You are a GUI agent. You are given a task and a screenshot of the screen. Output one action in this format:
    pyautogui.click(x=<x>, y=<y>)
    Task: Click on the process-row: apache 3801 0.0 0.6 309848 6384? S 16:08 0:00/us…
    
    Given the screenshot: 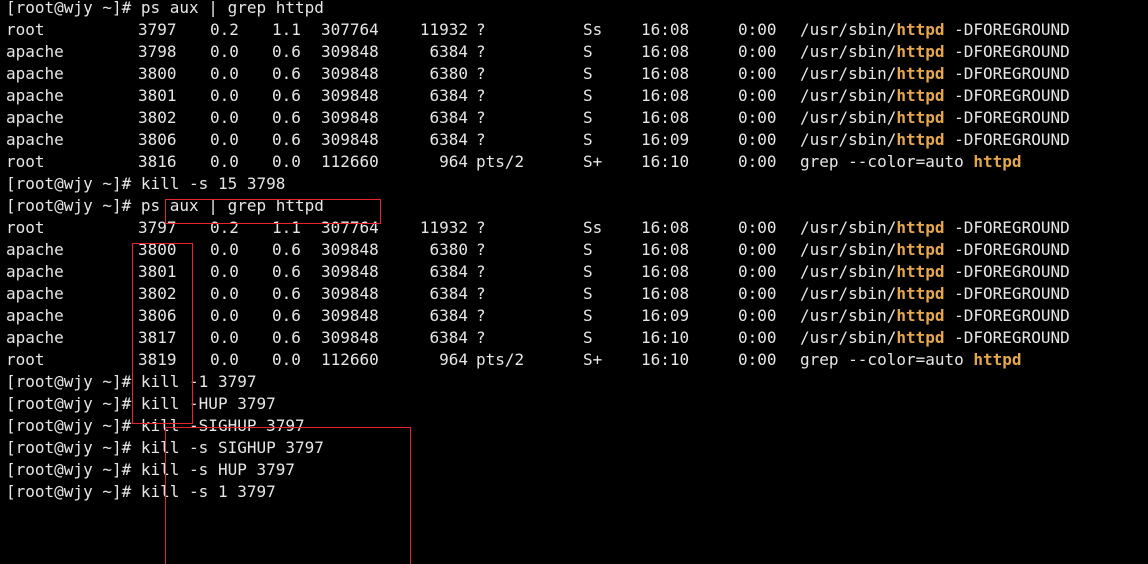 What is the action you would take?
    pyautogui.click(x=574, y=96)
    